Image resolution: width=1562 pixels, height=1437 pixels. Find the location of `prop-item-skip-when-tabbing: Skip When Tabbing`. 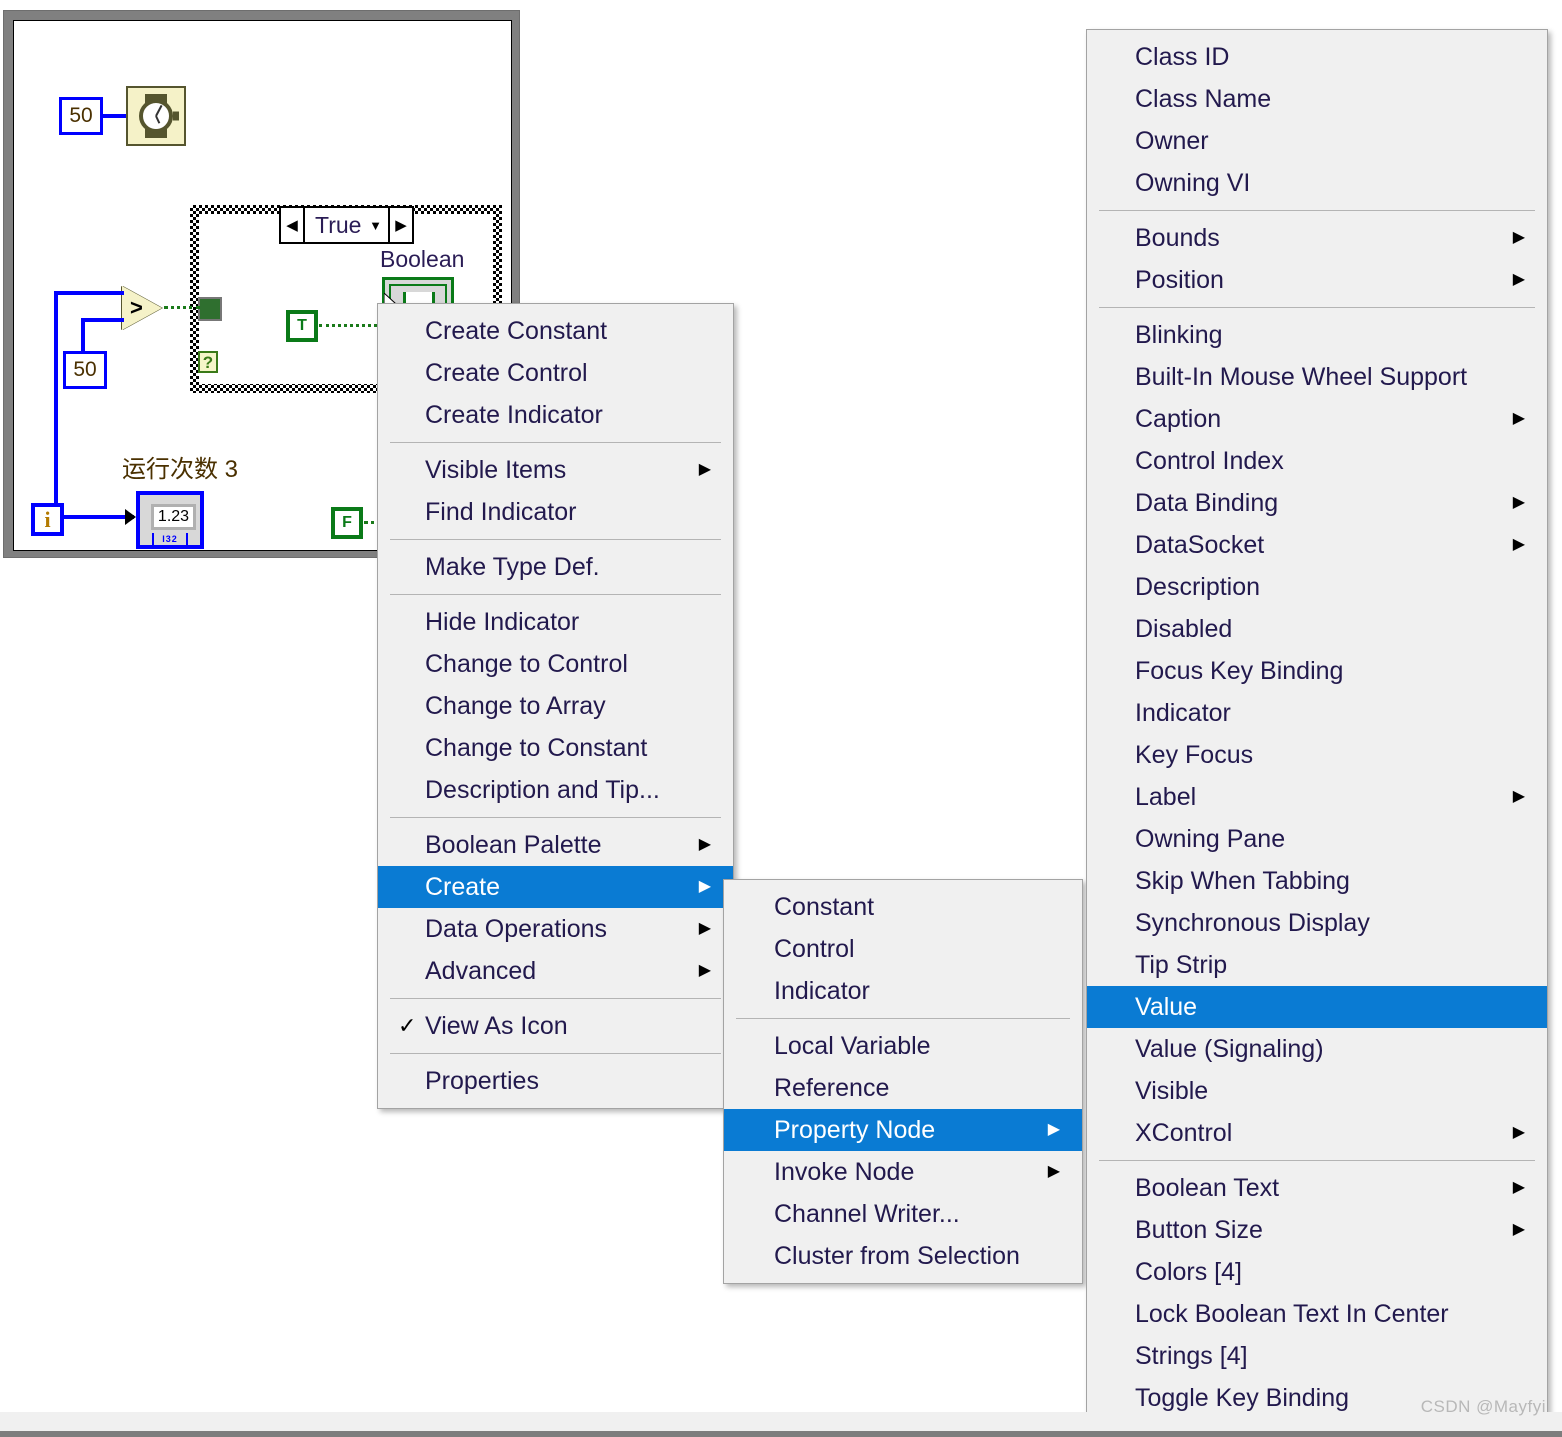

prop-item-skip-when-tabbing: Skip When Tabbing is located at coordinates (1317, 881).